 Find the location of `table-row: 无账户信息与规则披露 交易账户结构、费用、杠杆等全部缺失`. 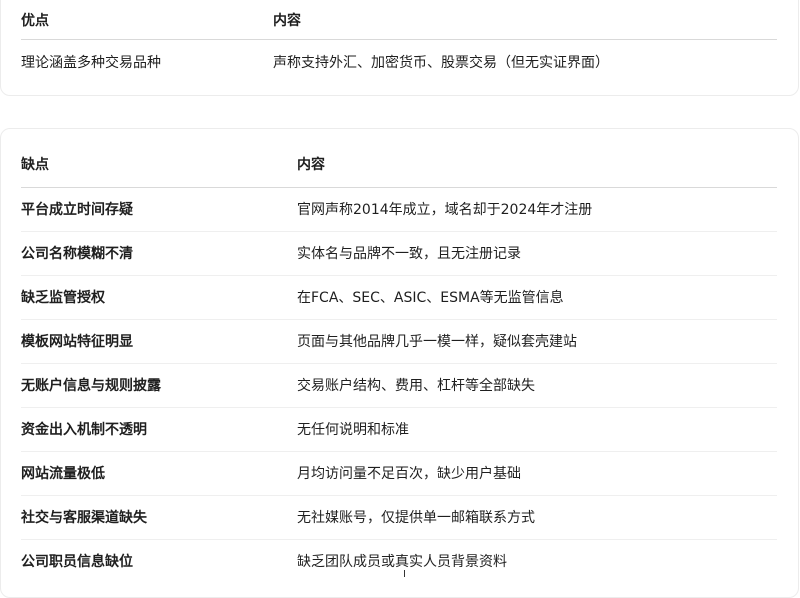

table-row: 无账户信息与规则披露 交易账户结构、费用、杠杆等全部缺失 is located at coordinates (399, 385).